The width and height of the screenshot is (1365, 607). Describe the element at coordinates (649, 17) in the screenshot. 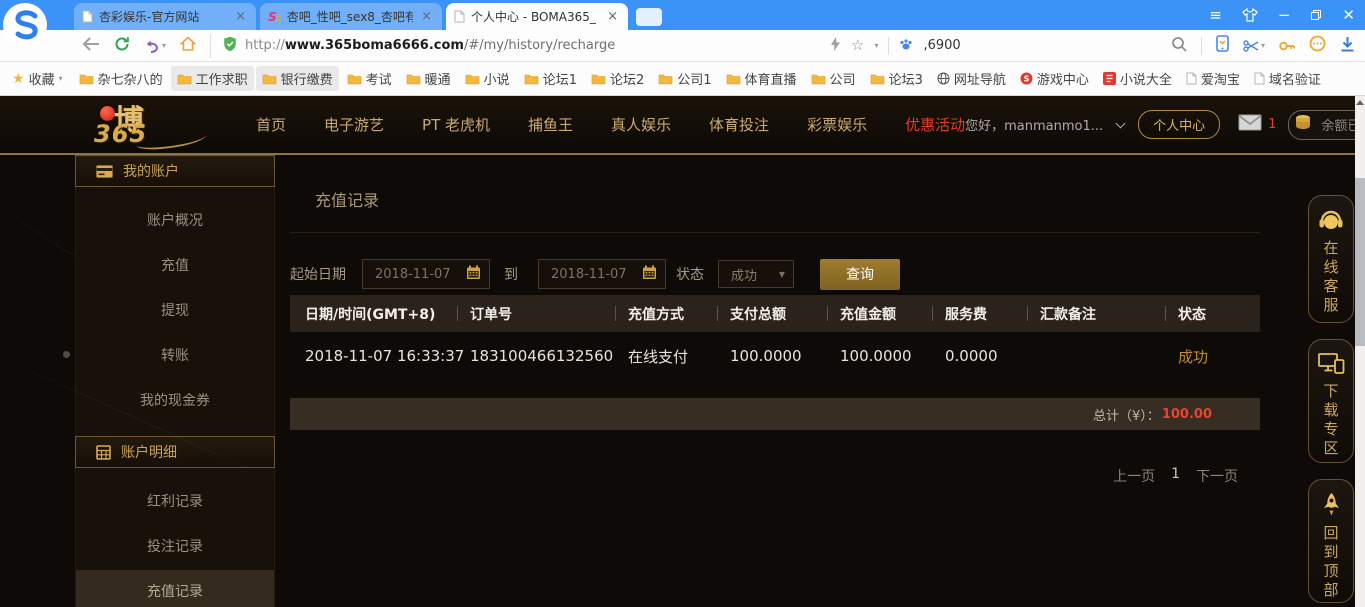

I see `new-tab-button` at that location.